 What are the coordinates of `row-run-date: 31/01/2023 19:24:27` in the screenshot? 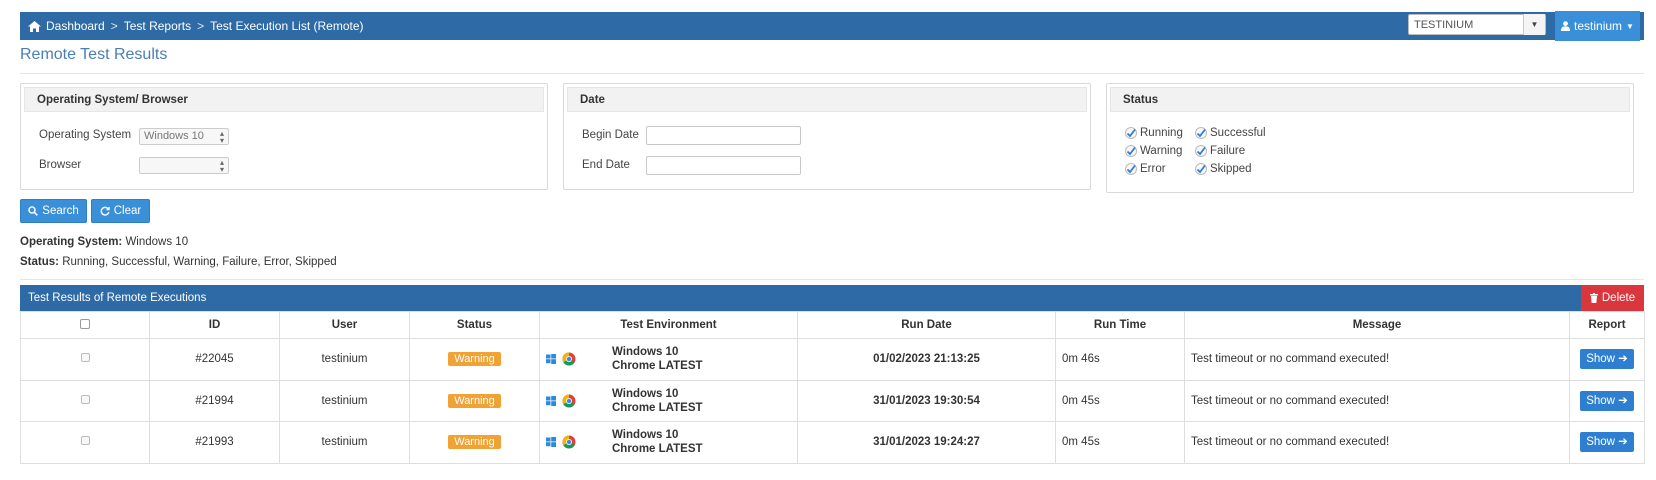 It's located at (926, 442).